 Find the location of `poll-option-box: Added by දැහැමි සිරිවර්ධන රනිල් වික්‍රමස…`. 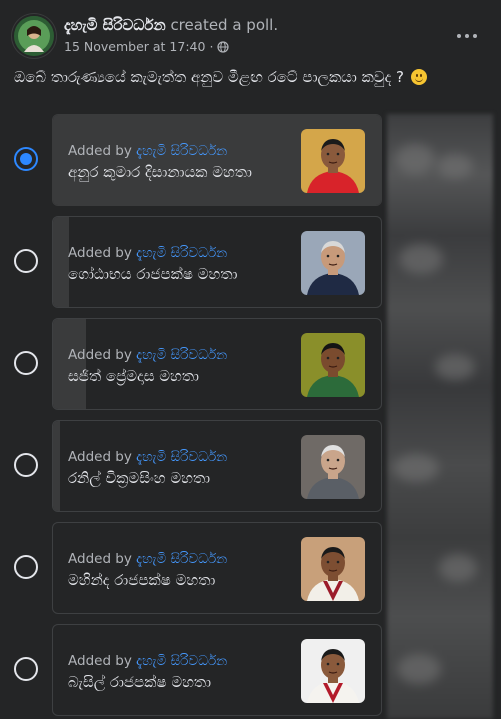

poll-option-box: Added by දැහැමි සිරිවර්ධන රනිල් වික්‍රමස… is located at coordinates (217, 466).